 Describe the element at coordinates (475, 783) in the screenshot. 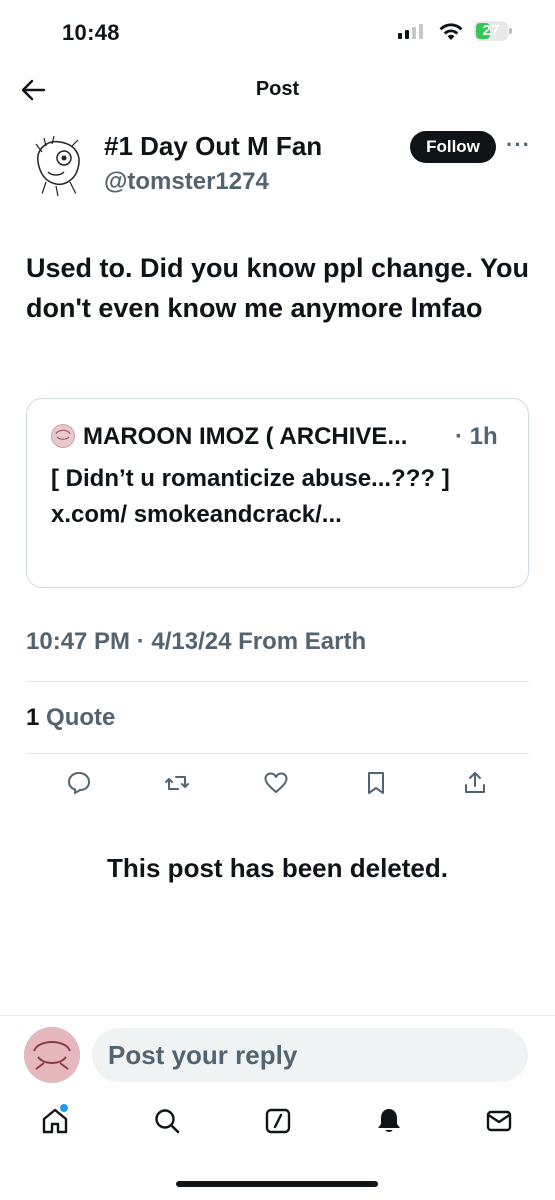

I see `share-icon` at that location.